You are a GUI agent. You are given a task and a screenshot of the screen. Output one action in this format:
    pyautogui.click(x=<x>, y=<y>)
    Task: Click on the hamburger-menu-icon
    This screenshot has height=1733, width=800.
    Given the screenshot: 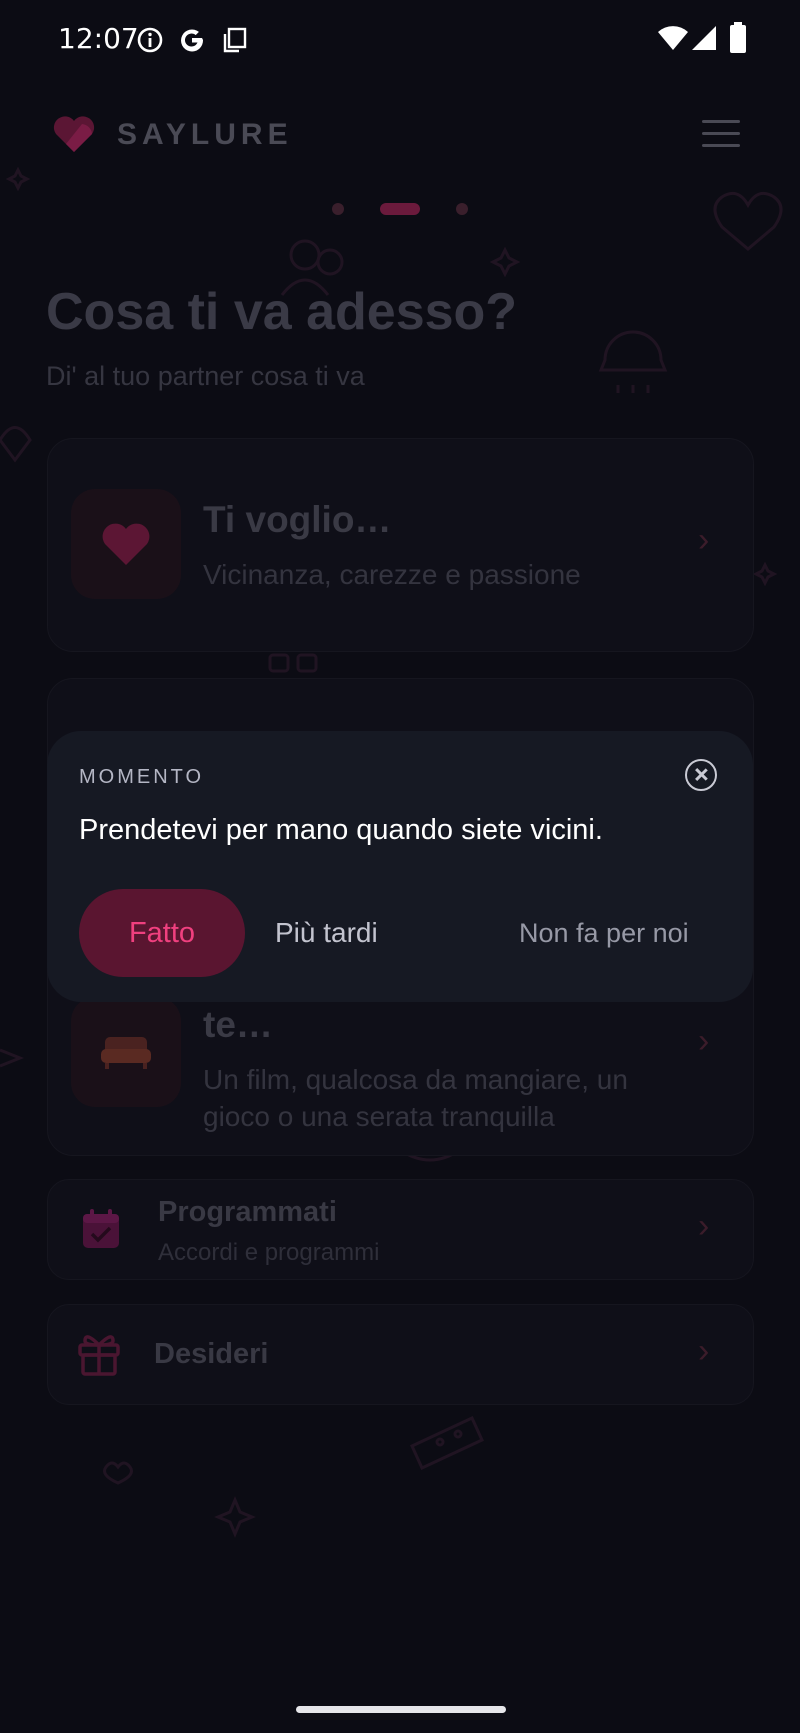 What is the action you would take?
    pyautogui.click(x=722, y=134)
    